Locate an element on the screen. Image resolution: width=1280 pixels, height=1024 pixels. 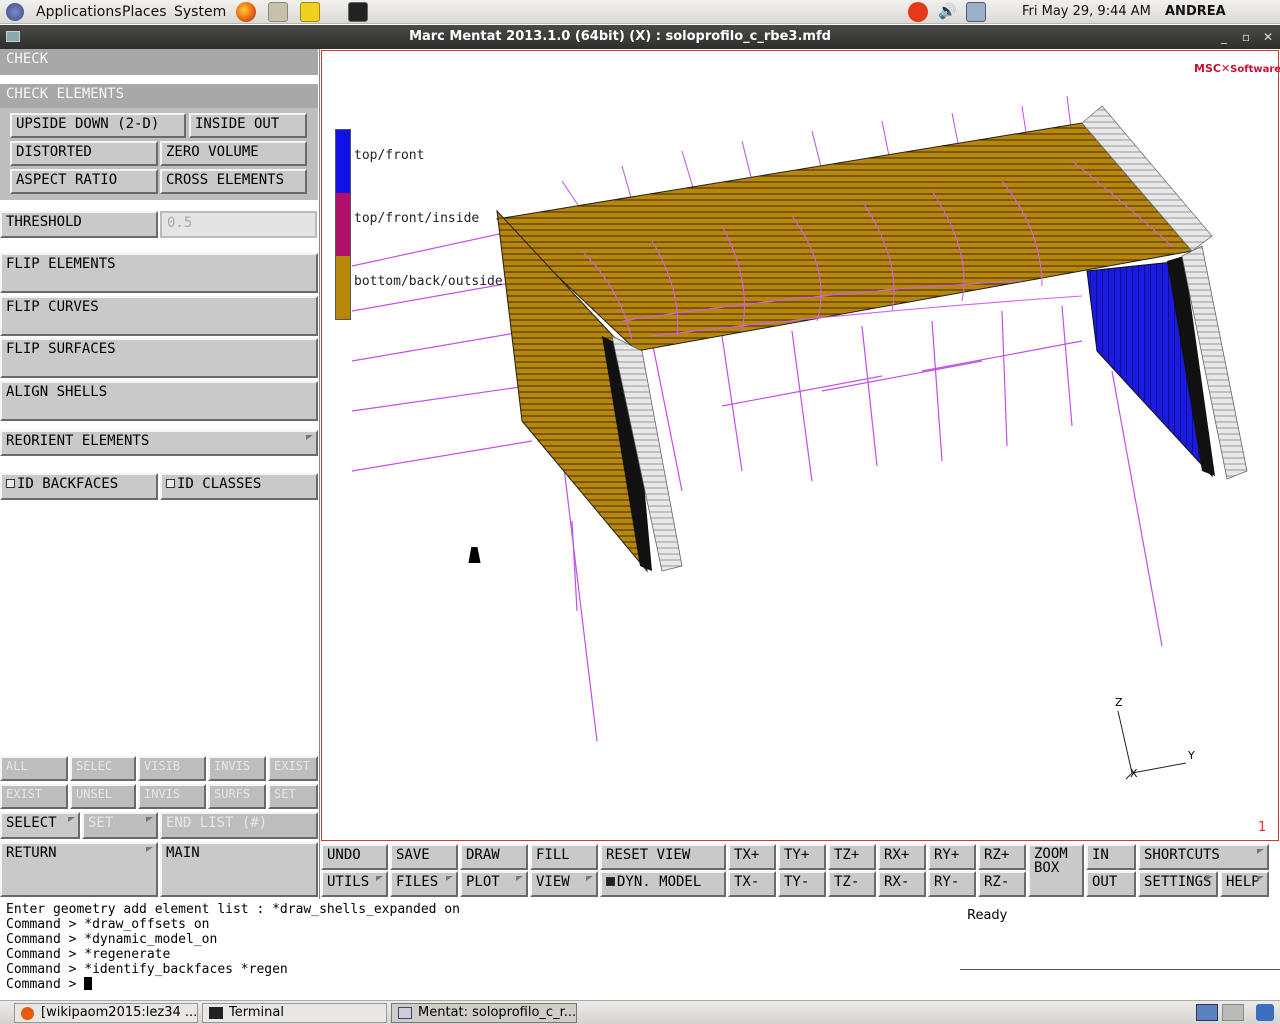
cross-elements-button: CROSS ELEMENTS is located at coordinates (233, 181).